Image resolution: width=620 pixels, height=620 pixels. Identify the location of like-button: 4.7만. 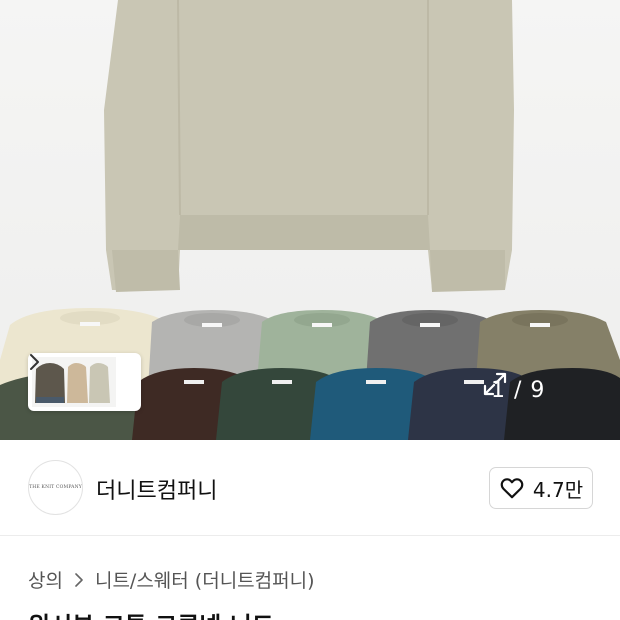
(541, 488).